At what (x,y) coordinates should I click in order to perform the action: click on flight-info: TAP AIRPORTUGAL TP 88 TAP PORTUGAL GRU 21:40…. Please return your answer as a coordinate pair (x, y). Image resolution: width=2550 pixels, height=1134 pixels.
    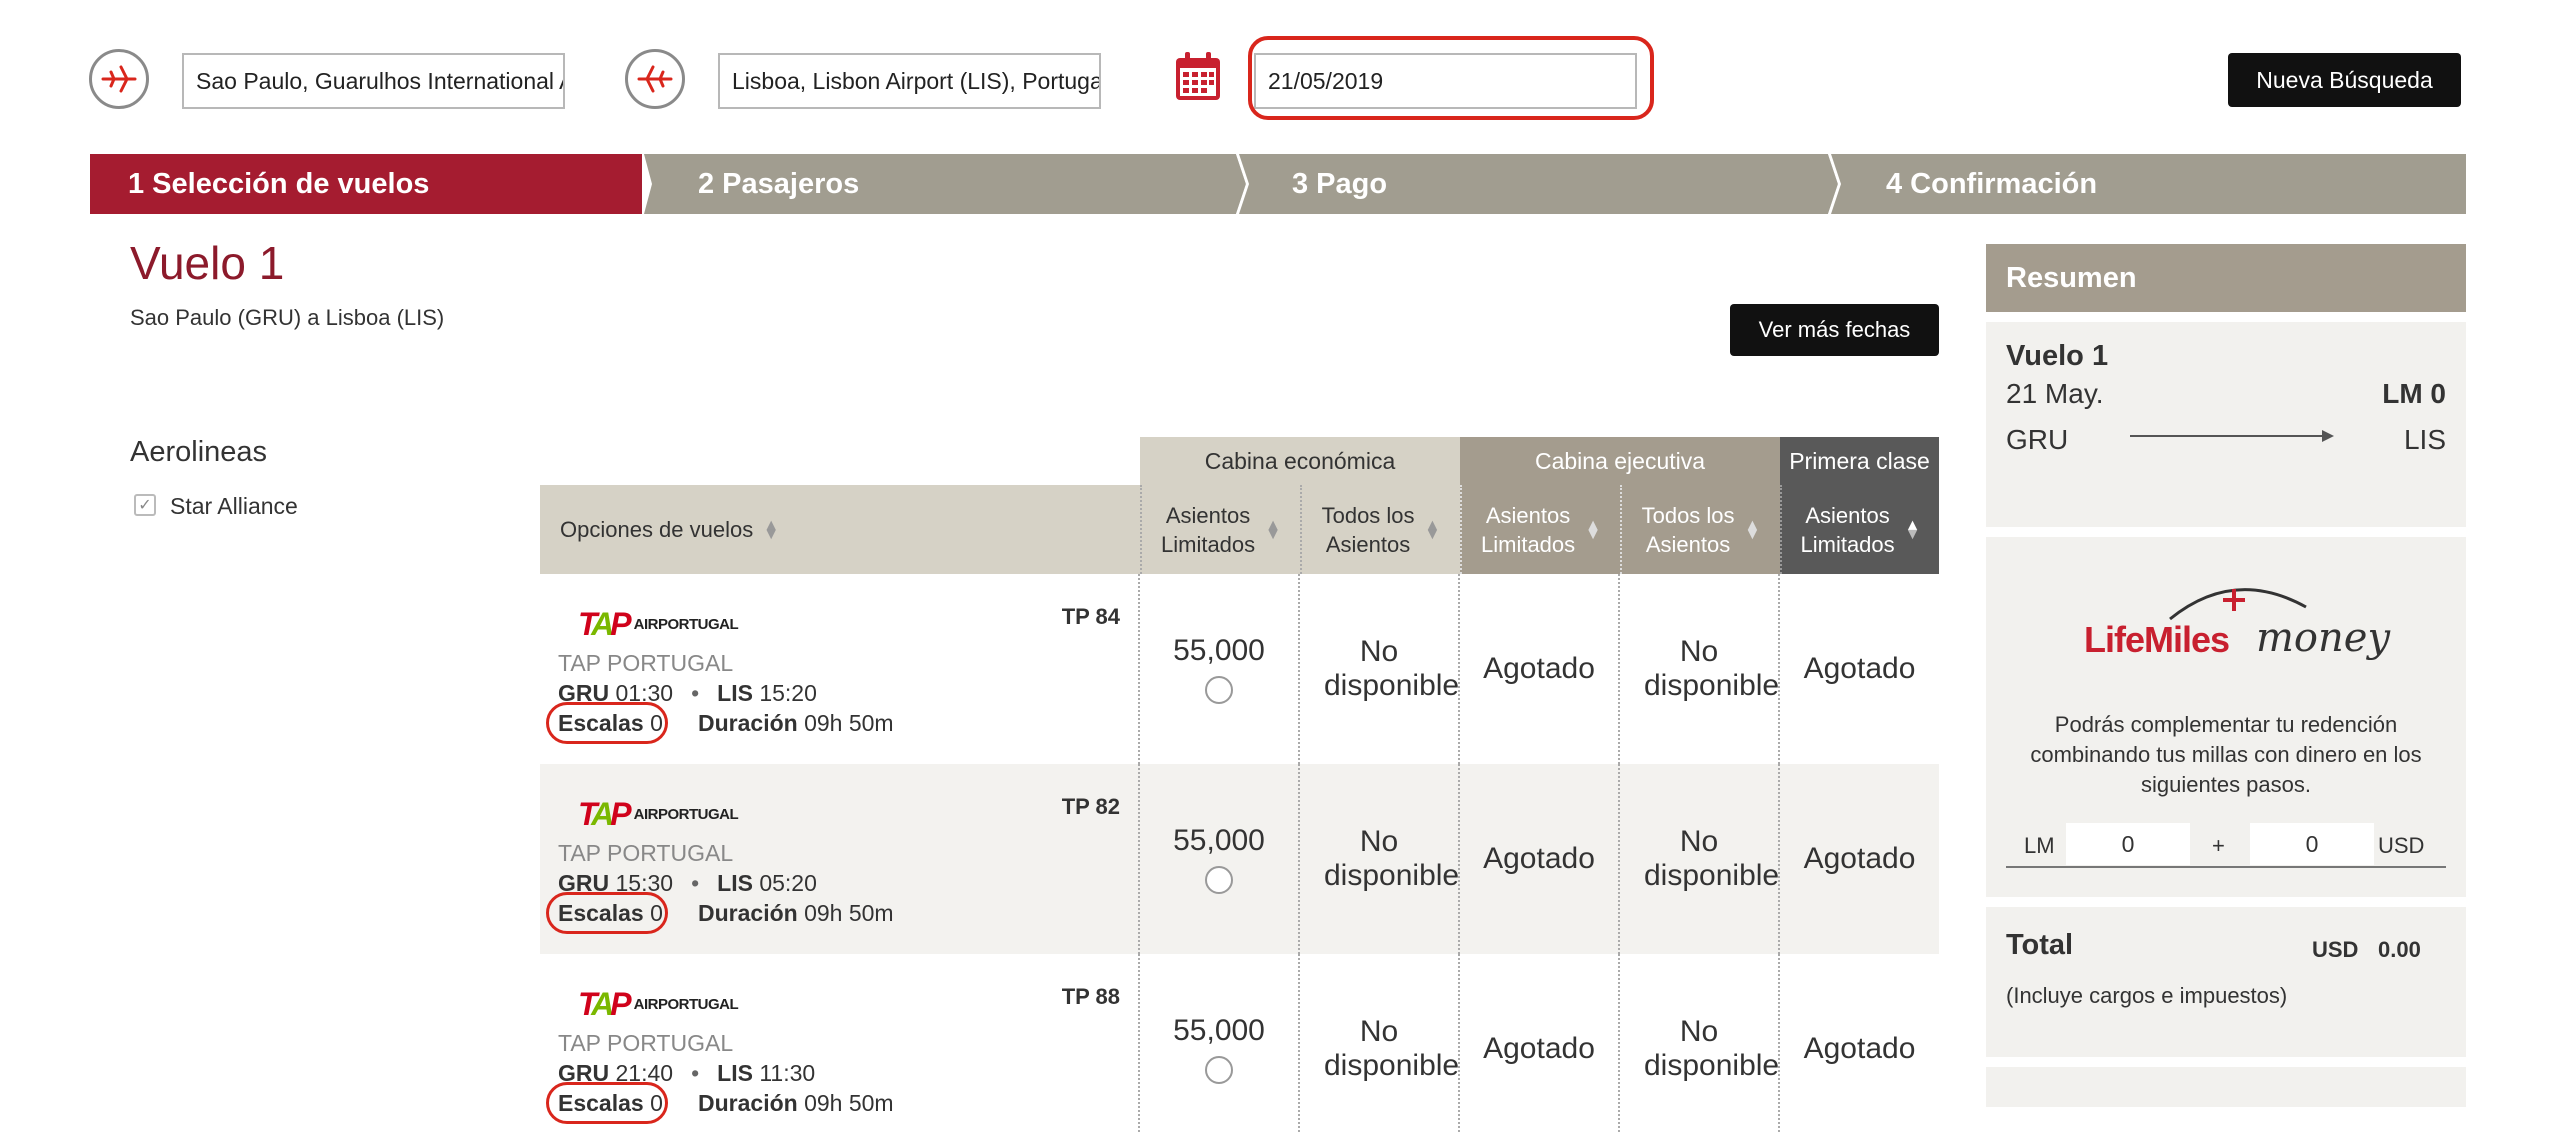
    Looking at the image, I should click on (839, 1044).